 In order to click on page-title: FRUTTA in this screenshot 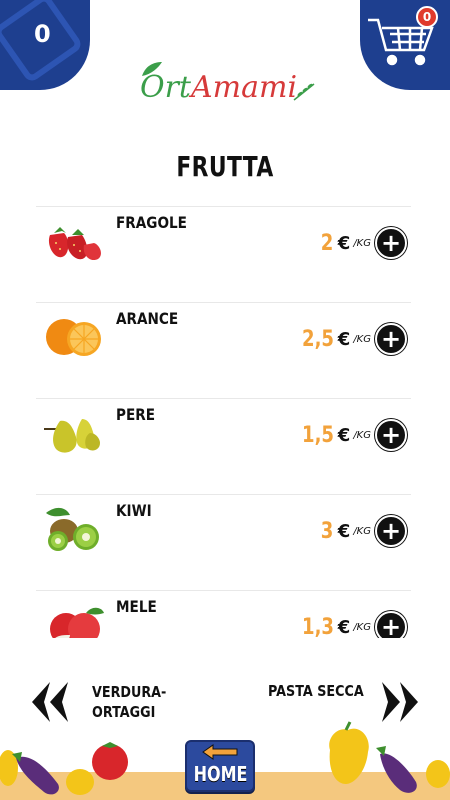, I will do `click(225, 166)`.